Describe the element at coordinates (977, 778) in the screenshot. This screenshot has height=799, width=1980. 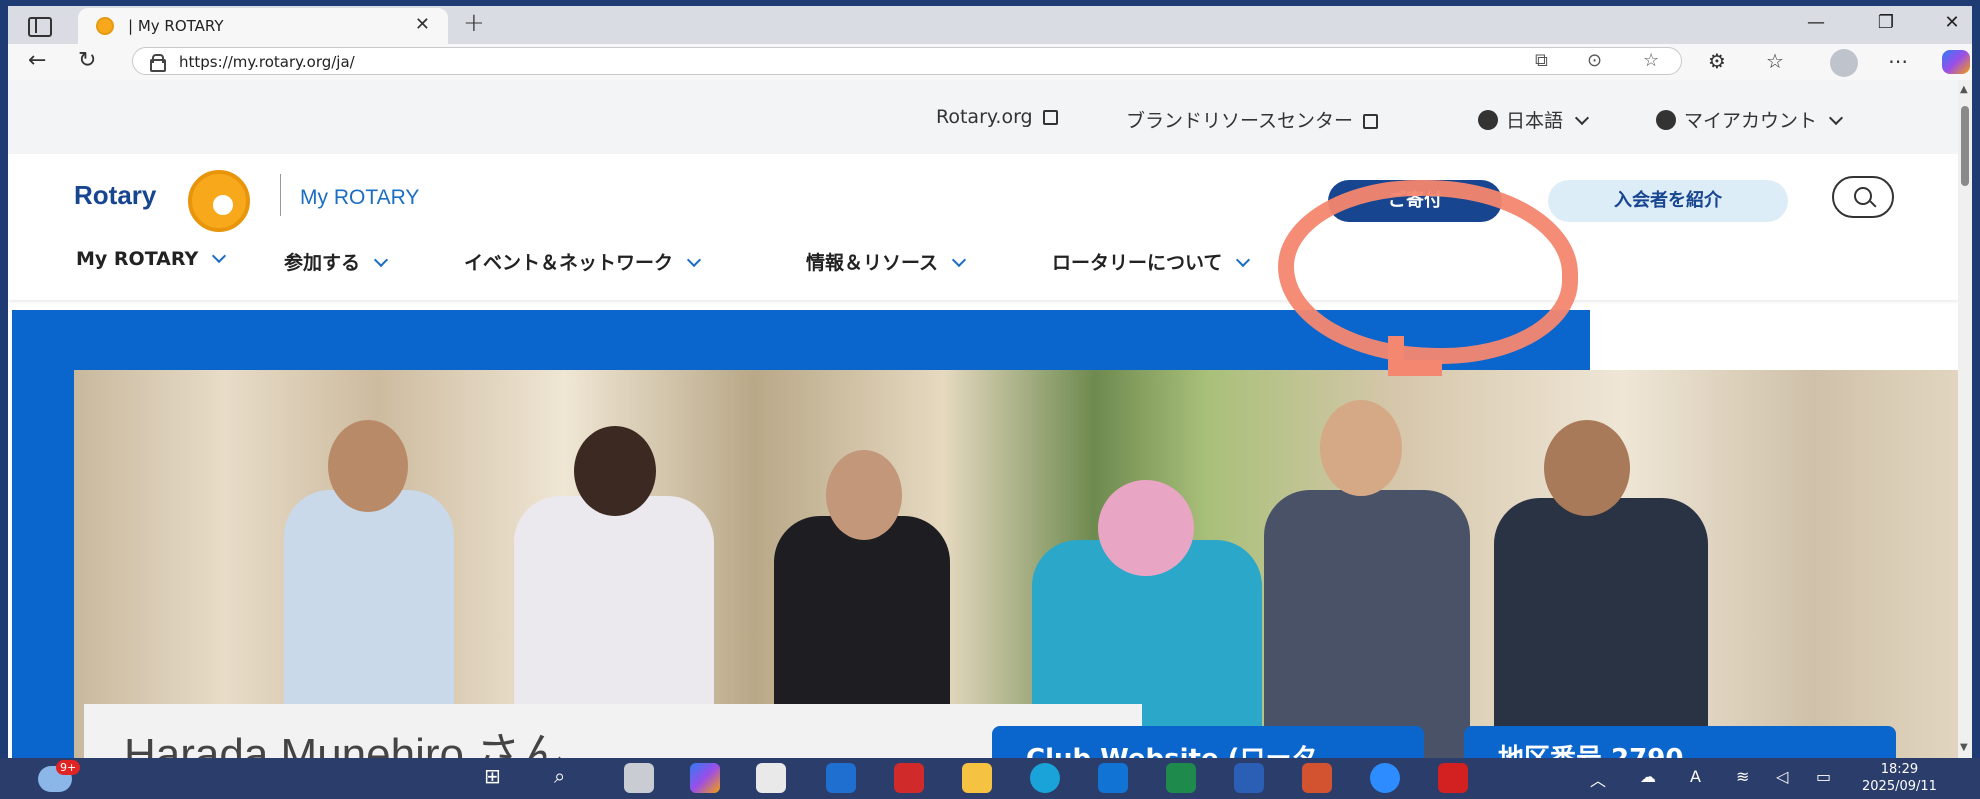
I see `file-explorer-icon` at that location.